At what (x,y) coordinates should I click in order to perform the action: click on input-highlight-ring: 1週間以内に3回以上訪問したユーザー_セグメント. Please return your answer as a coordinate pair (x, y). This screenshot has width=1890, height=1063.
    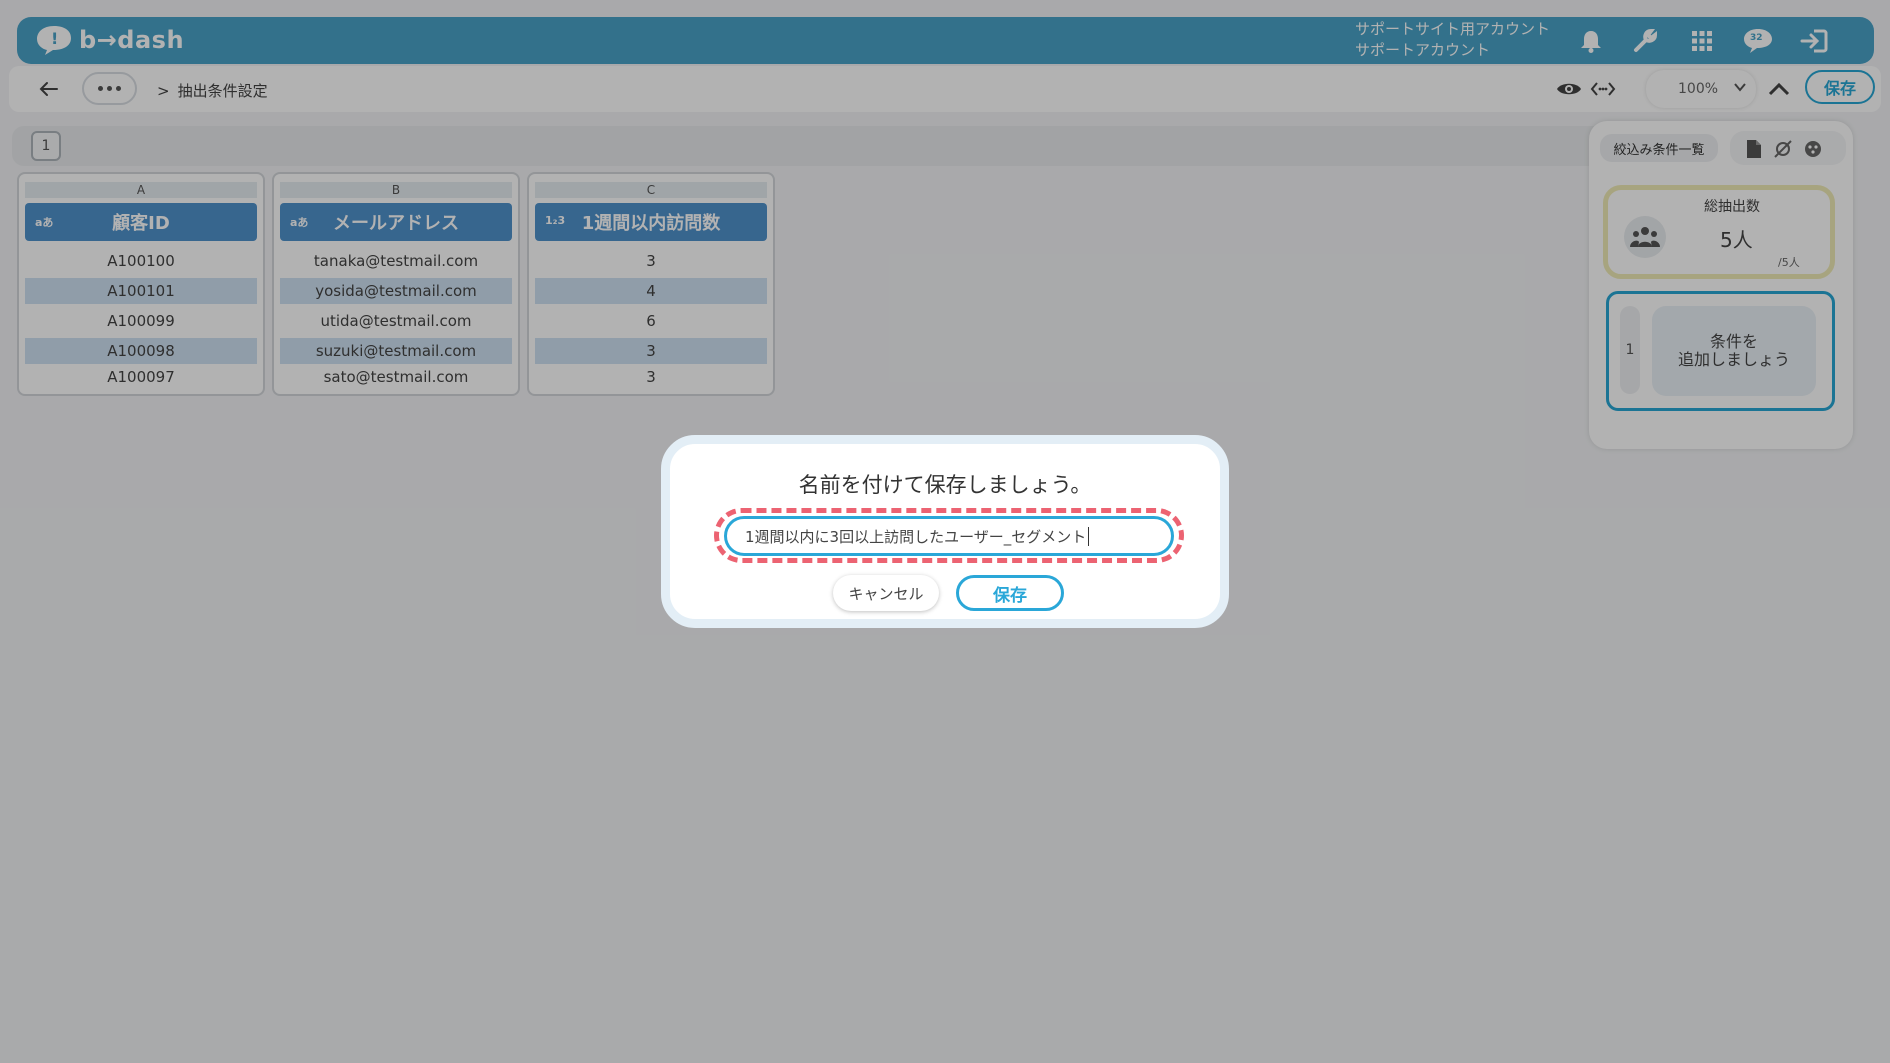
    Looking at the image, I should click on (949, 535).